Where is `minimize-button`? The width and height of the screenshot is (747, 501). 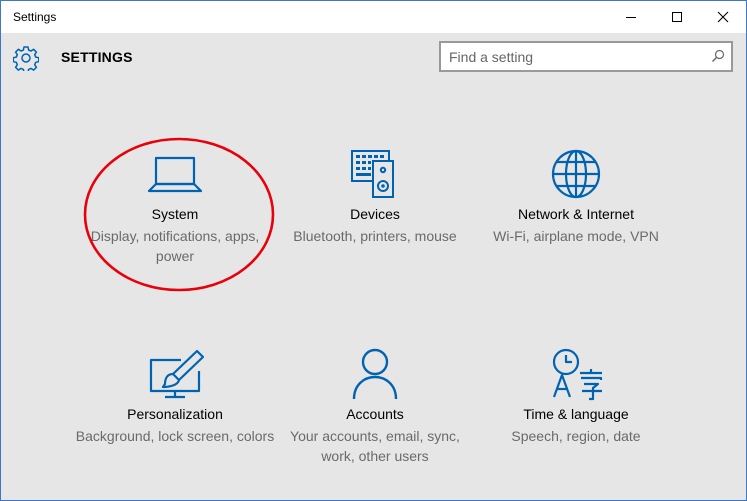 minimize-button is located at coordinates (631, 17).